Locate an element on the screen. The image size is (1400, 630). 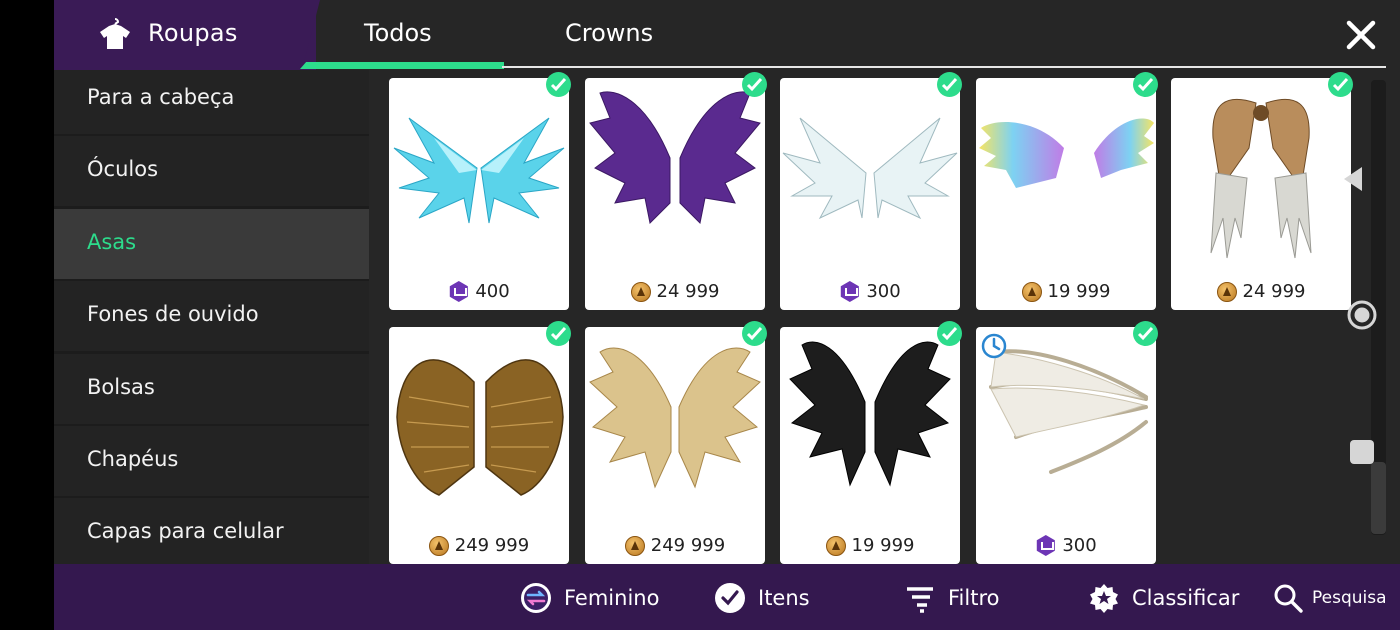
sidebar-item-oculos: Óculos is located at coordinates (211, 171).